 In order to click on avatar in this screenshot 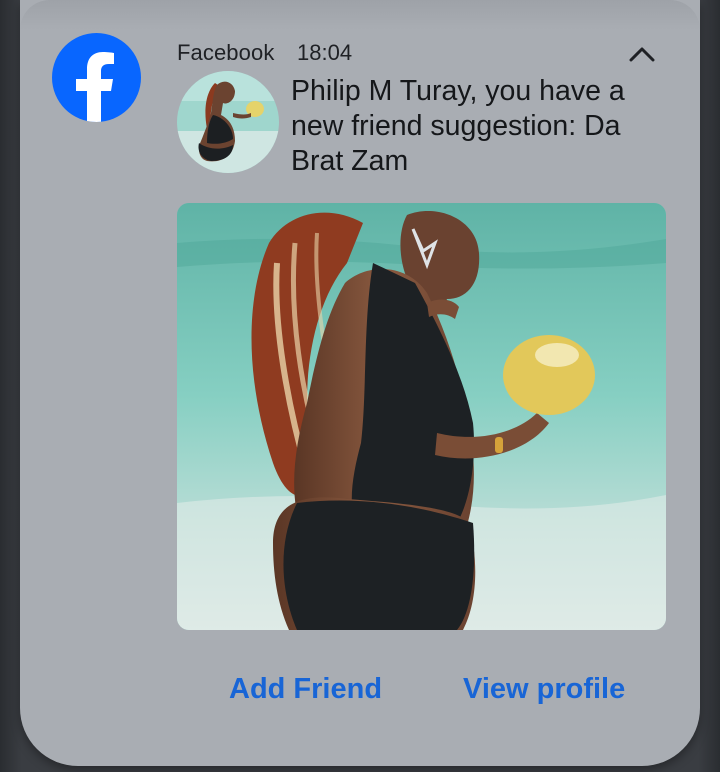, I will do `click(228, 122)`.